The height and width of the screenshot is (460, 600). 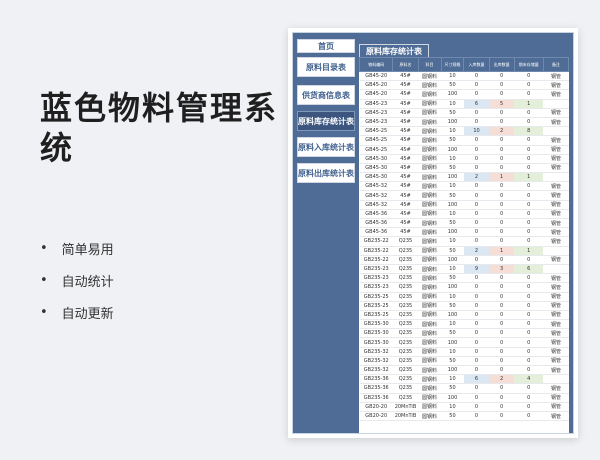 What do you see at coordinates (376, 342) in the screenshot?
I see `table-cell: GB235-30` at bounding box center [376, 342].